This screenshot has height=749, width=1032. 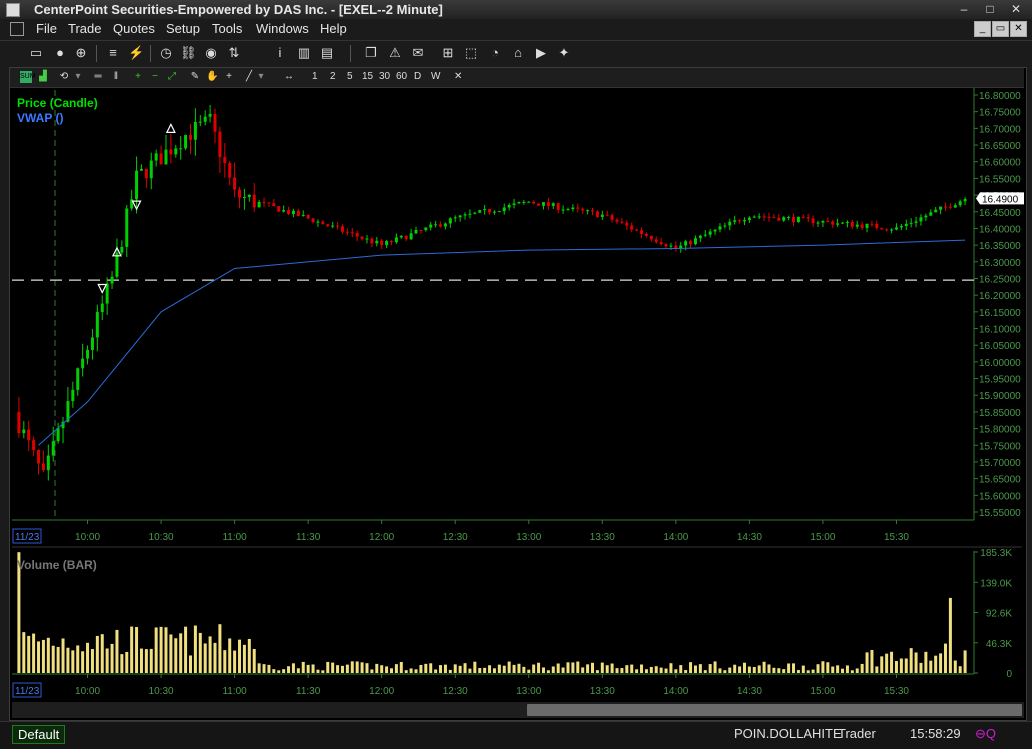 What do you see at coordinates (381, 691) in the screenshot?
I see `time-tick-label: 12:00` at bounding box center [381, 691].